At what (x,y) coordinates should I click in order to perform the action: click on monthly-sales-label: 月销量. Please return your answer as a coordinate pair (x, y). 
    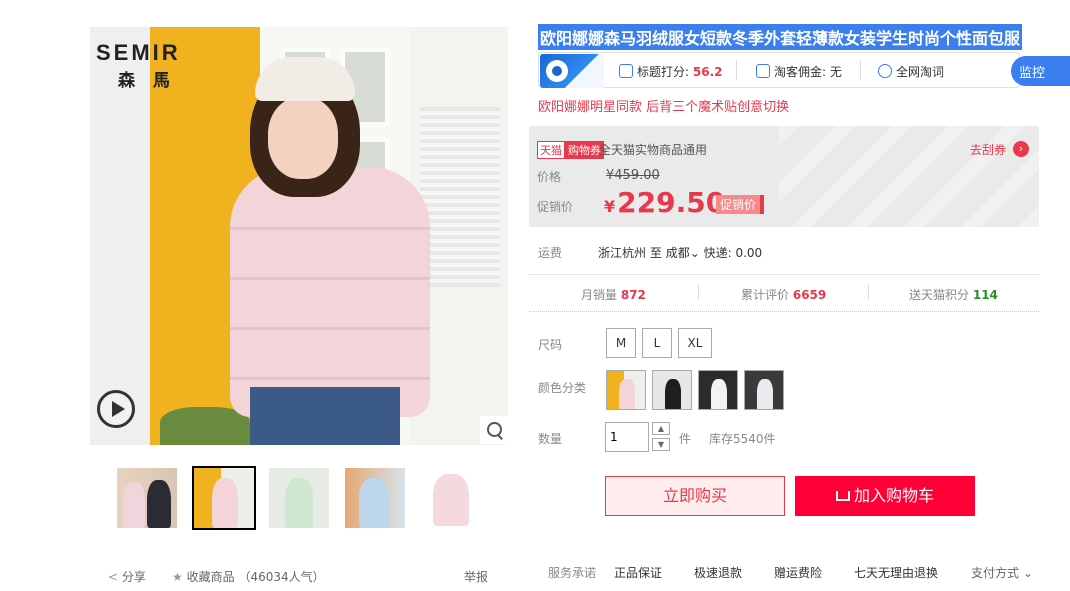
    Looking at the image, I should click on (599, 295).